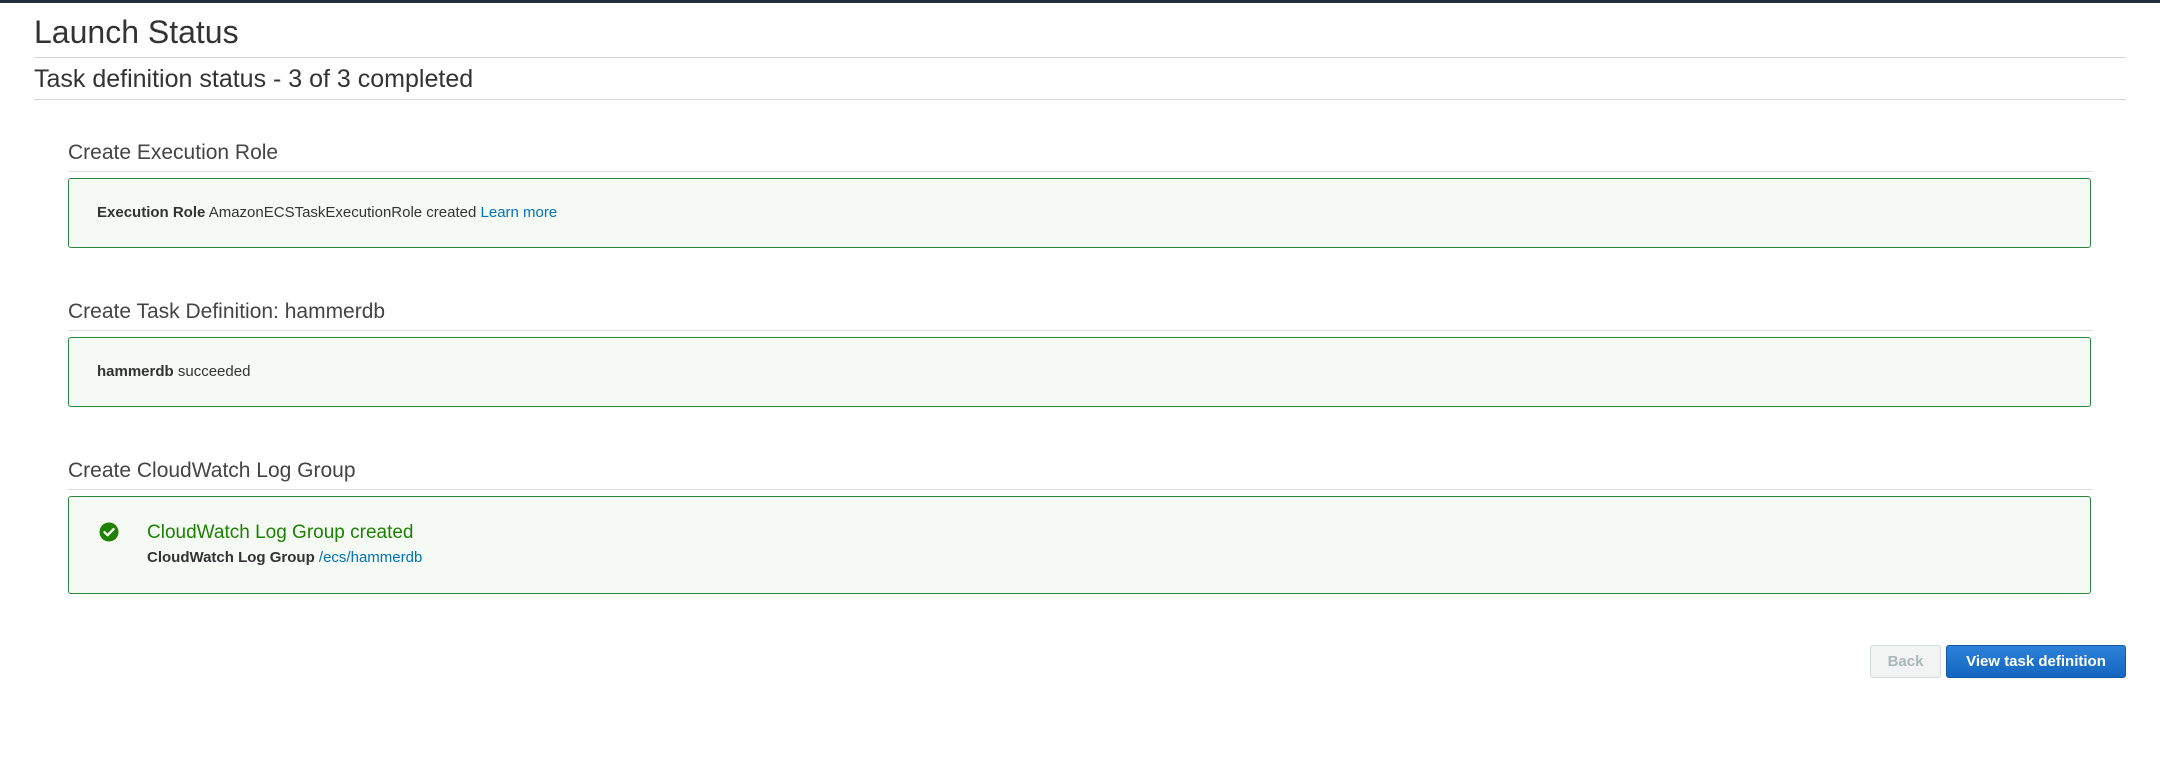  Describe the element at coordinates (136, 32) in the screenshot. I see `page-title: Launch Status` at that location.